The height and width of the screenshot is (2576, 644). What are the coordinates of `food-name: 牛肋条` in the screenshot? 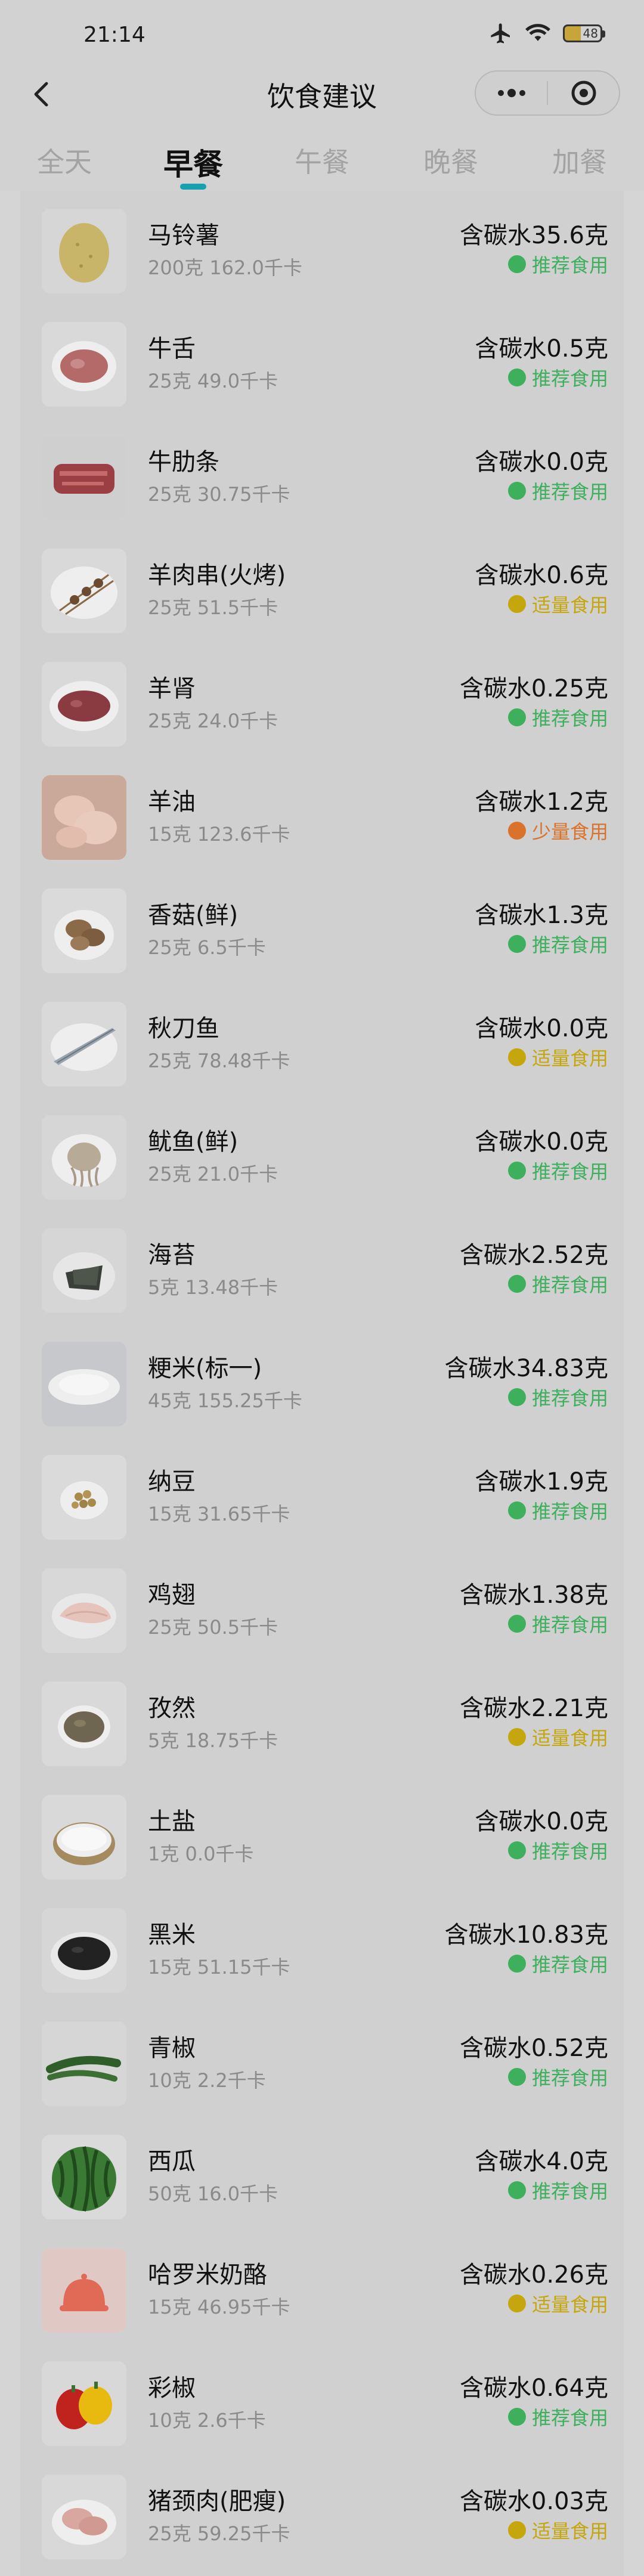 It's located at (183, 462).